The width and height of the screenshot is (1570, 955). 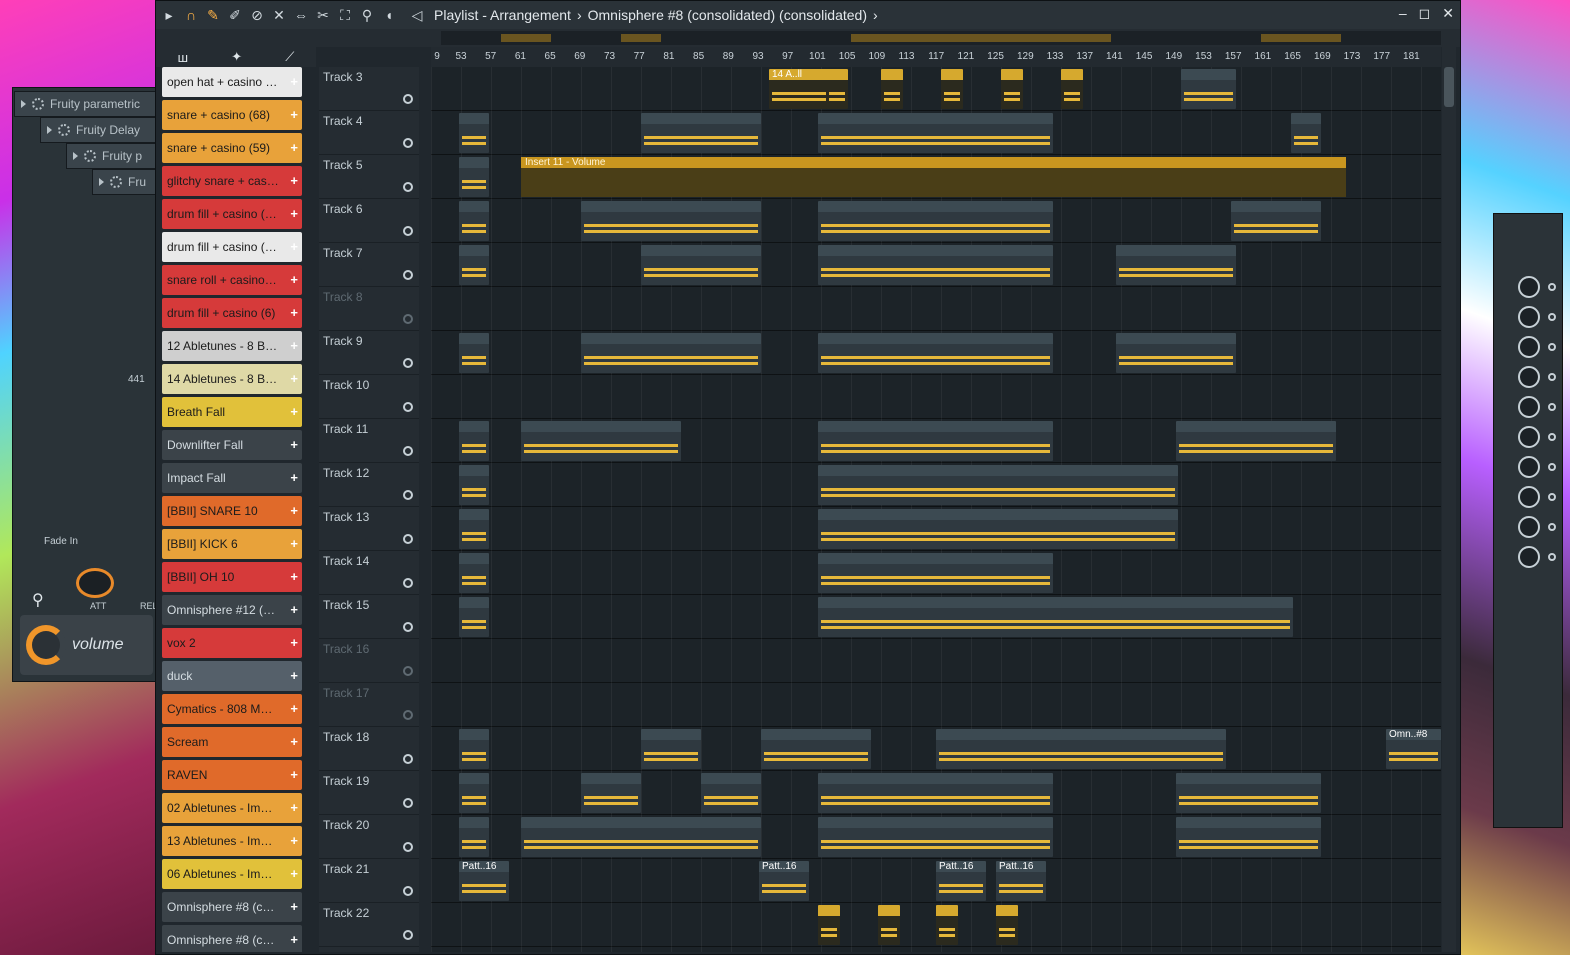 What do you see at coordinates (169, 15) in the screenshot?
I see `play-icon: ▸` at bounding box center [169, 15].